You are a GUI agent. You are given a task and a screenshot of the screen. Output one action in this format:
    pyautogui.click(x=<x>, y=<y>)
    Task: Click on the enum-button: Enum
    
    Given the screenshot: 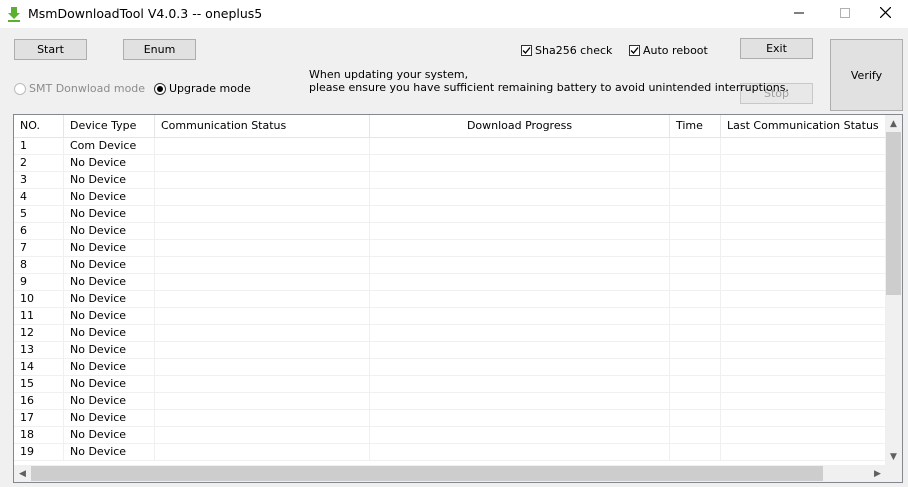 What is the action you would take?
    pyautogui.click(x=159, y=49)
    